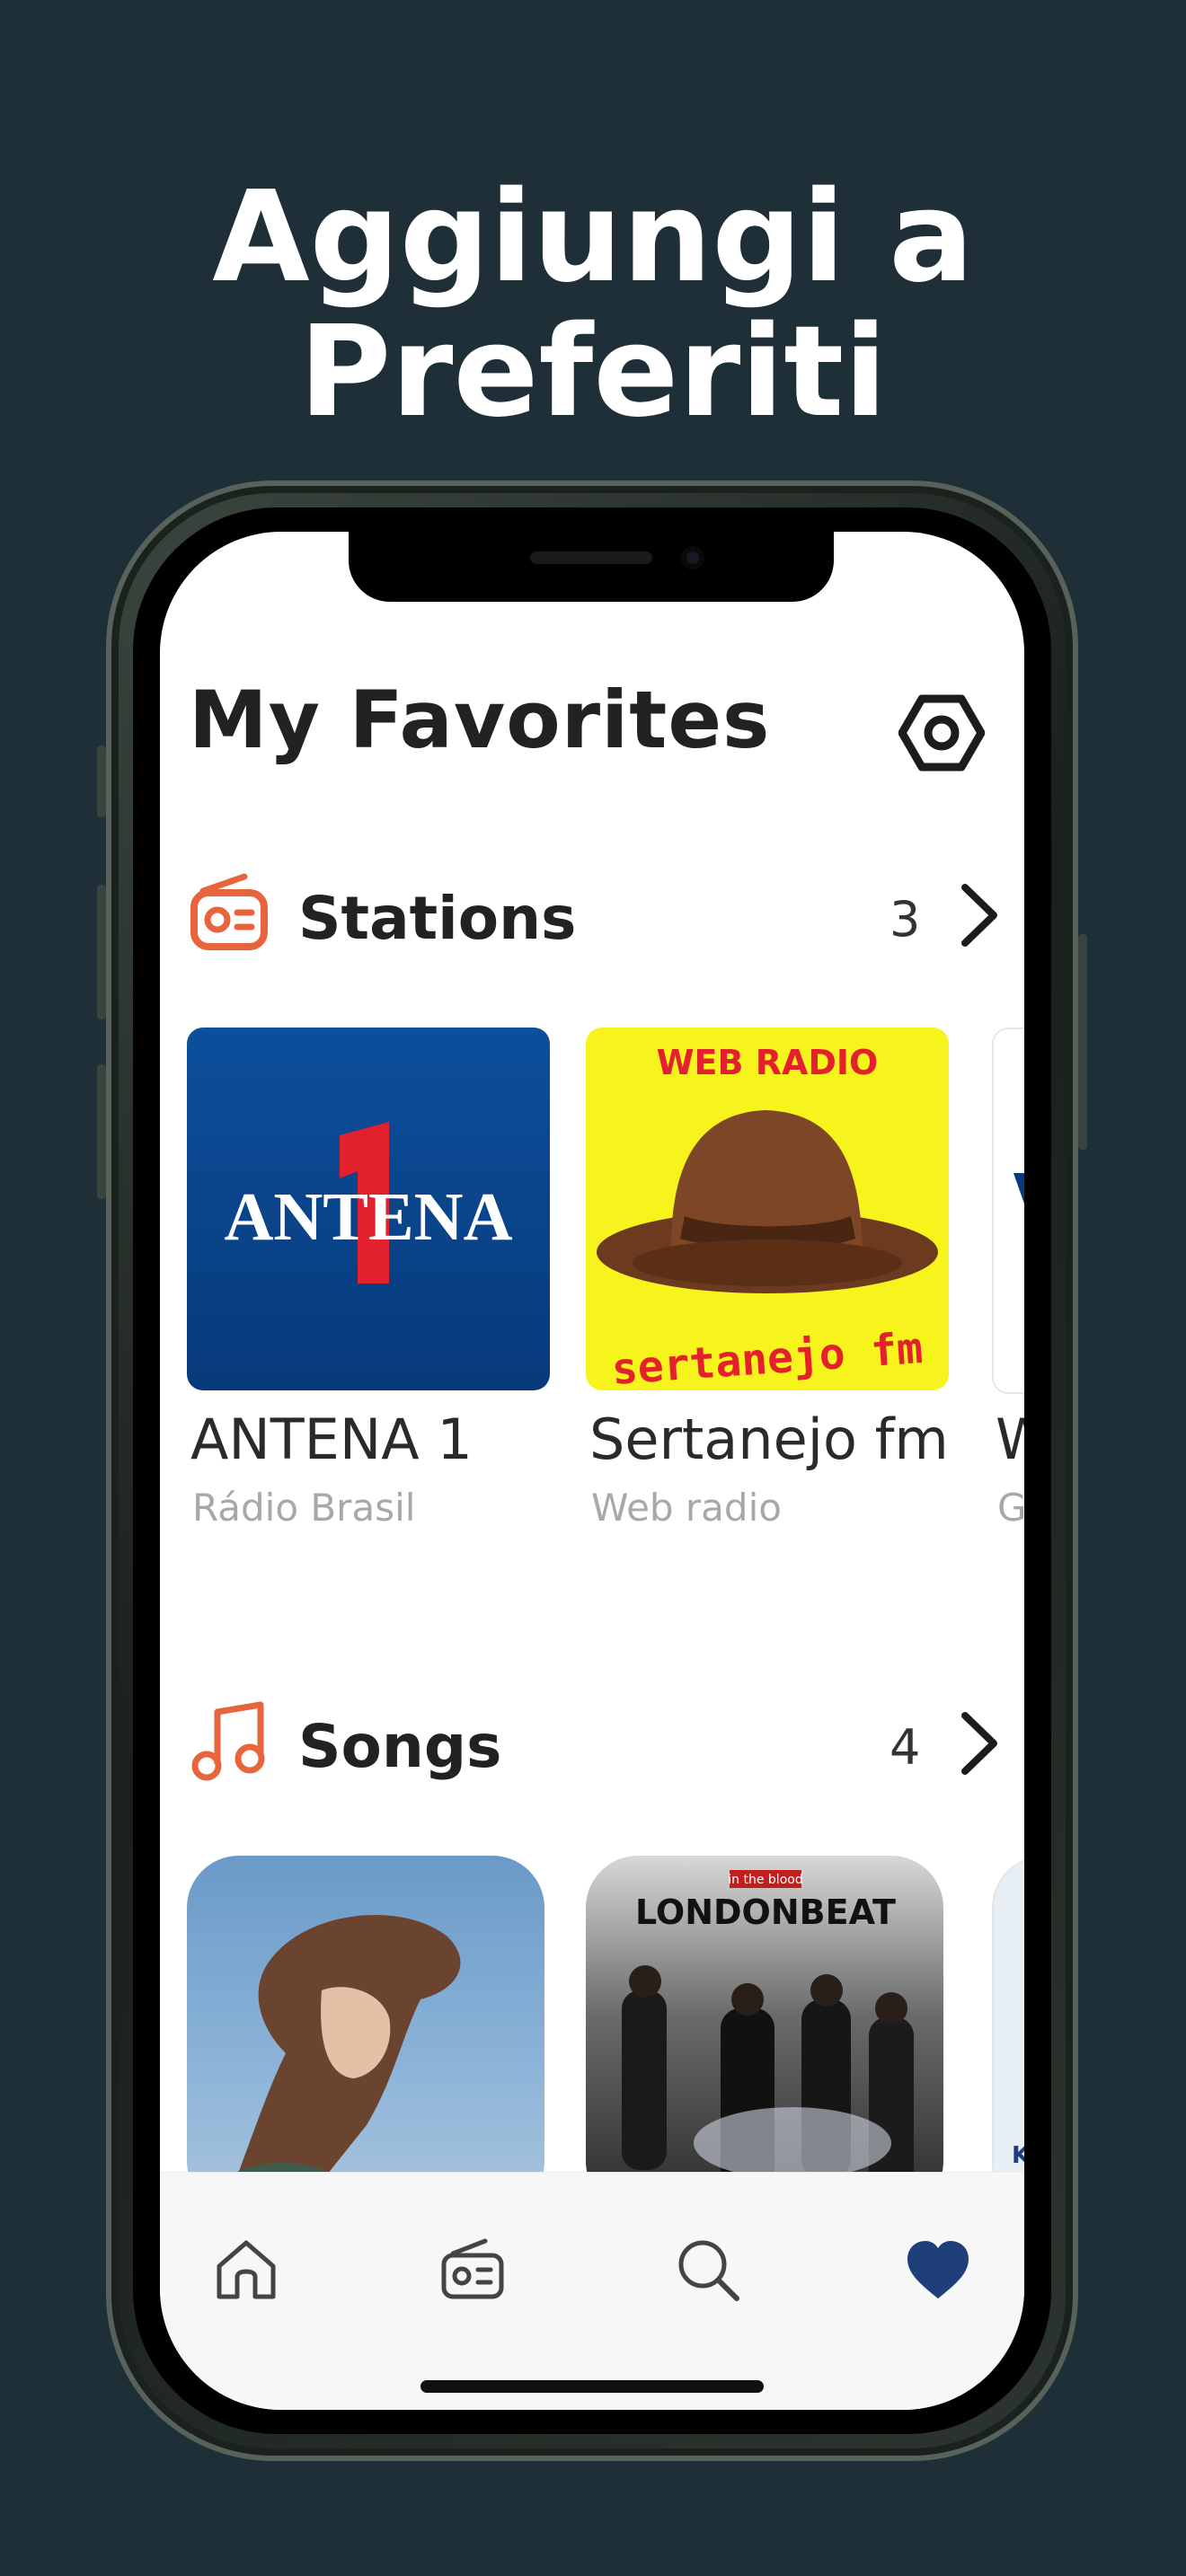 The width and height of the screenshot is (1186, 2576). I want to click on station-logo-partial, so click(1008, 1211).